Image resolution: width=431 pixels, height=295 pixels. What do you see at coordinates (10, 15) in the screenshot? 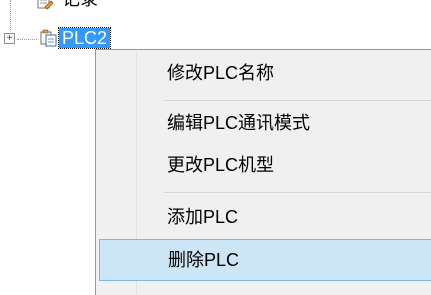
I see `tree-connector-vertical` at bounding box center [10, 15].